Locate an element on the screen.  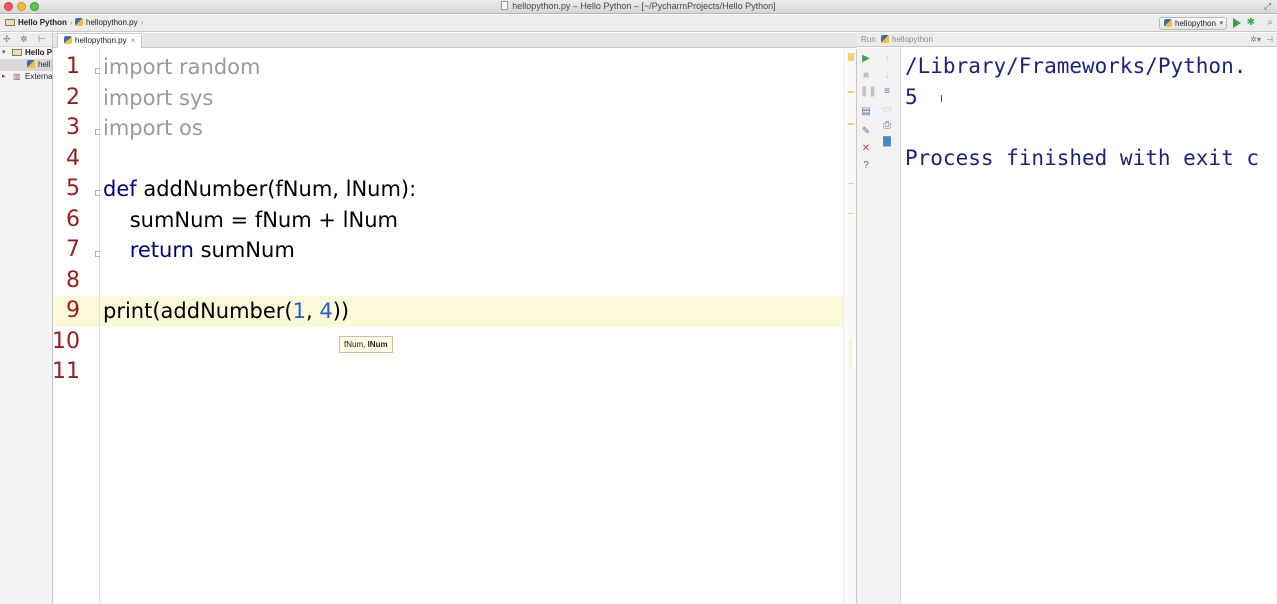
code-line: print(addNumber(1, 4)) is located at coordinates (226, 311).